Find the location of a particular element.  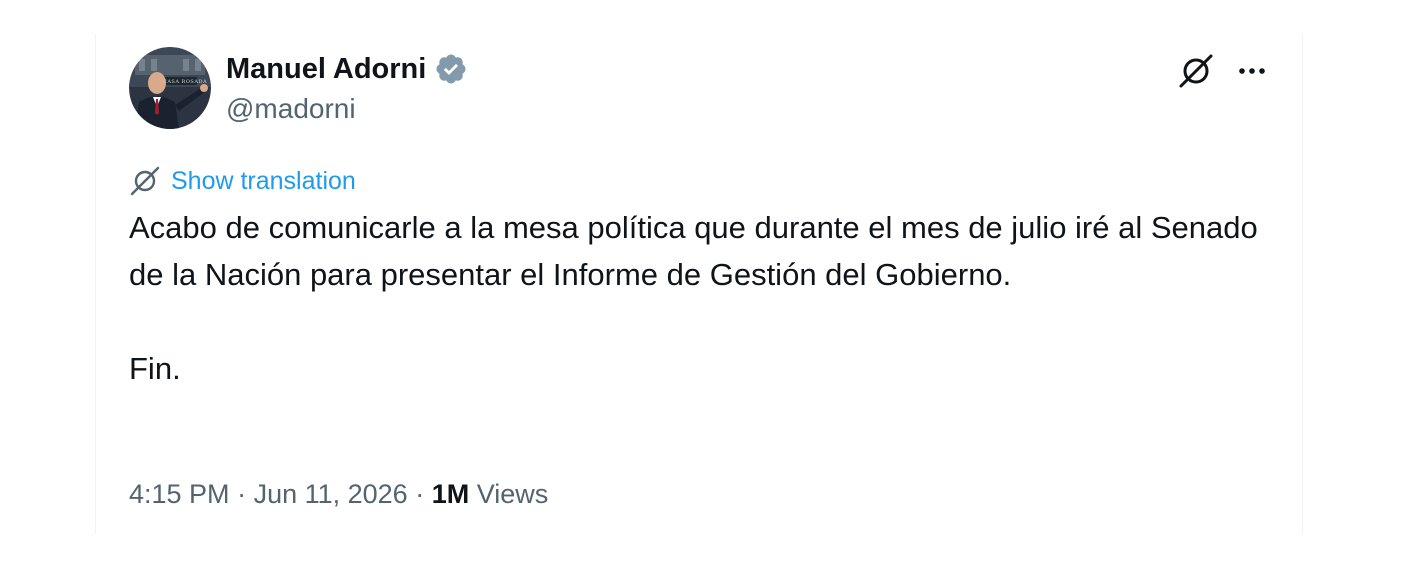

more-button is located at coordinates (1252, 71).